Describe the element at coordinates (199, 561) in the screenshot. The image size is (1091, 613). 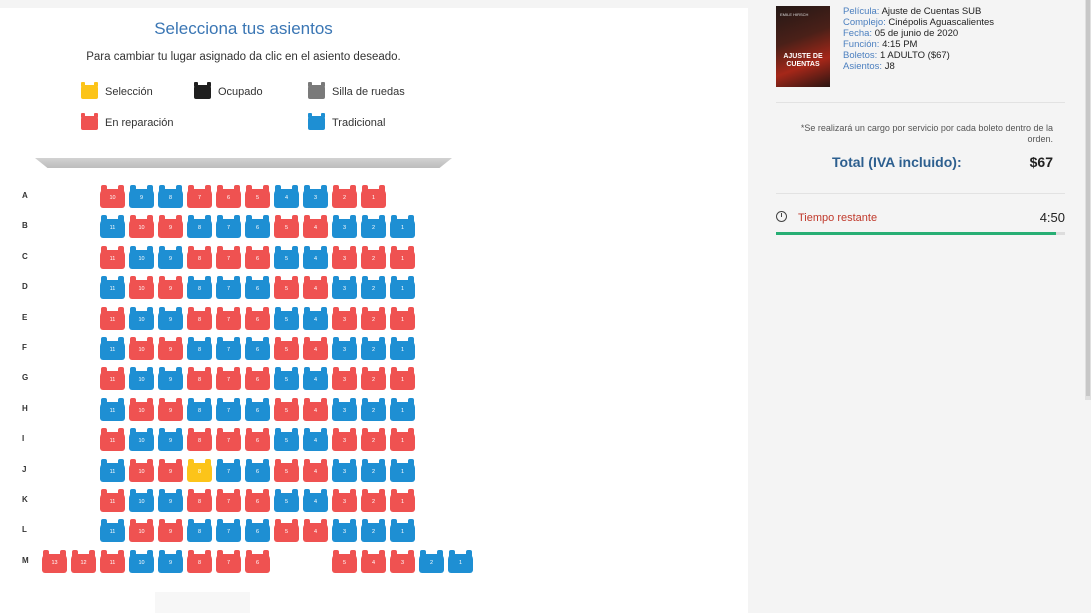
I see `seat-m8: 8` at that location.